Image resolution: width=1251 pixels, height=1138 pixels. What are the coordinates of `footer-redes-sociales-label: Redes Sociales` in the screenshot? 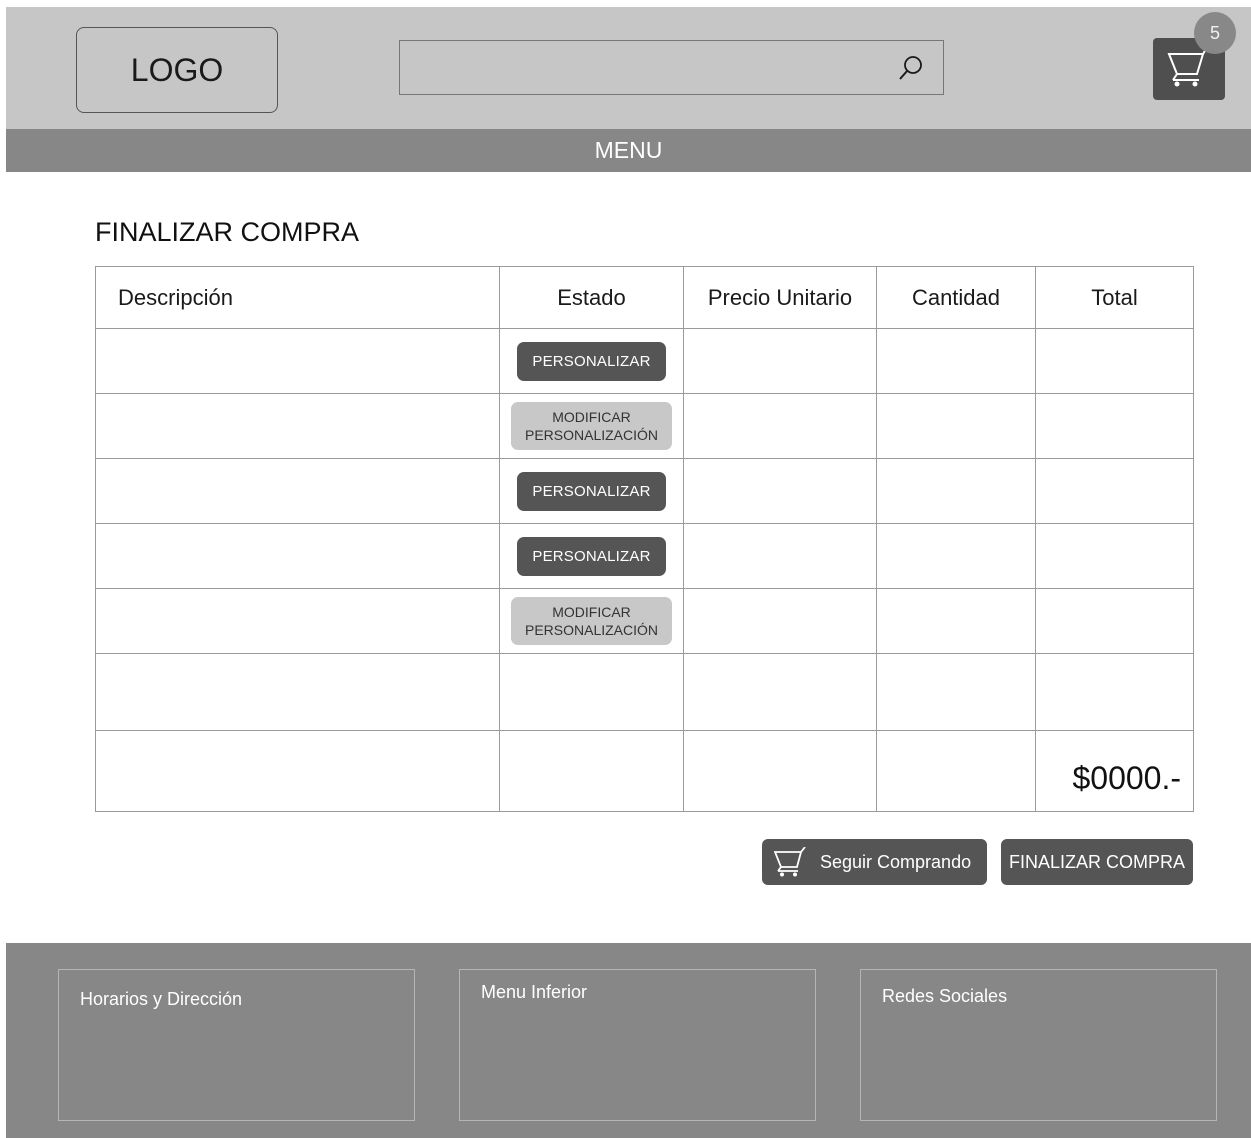 It's located at (945, 996).